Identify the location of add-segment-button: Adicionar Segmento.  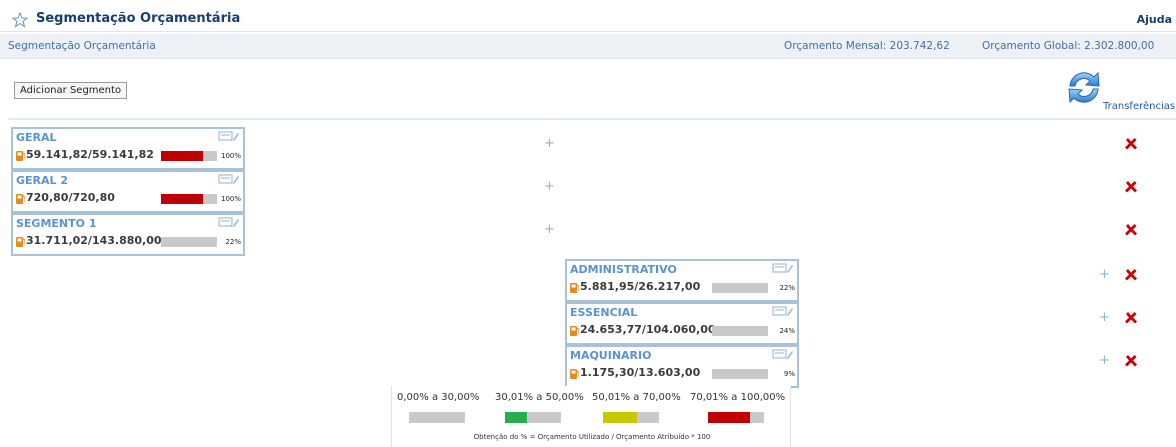
(71, 90).